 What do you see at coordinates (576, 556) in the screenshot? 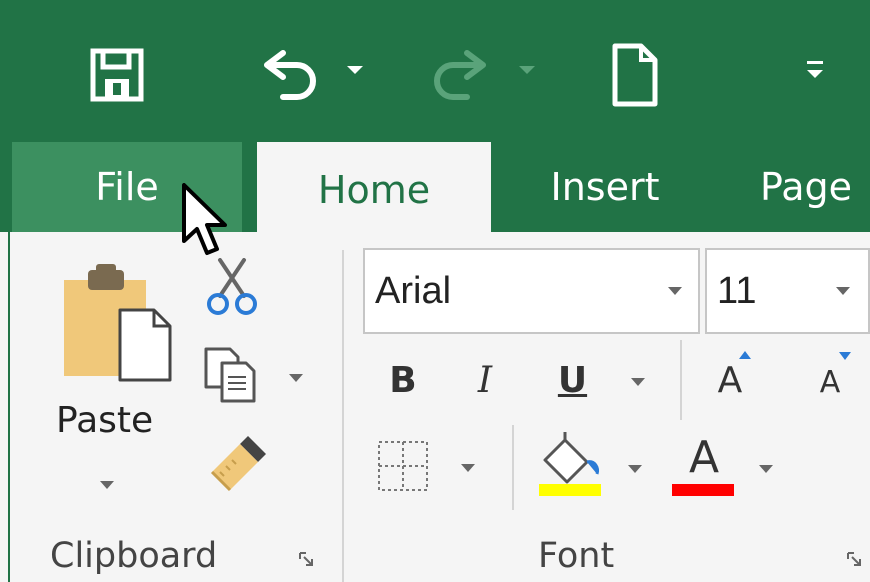
I see `font-group-label: Font` at bounding box center [576, 556].